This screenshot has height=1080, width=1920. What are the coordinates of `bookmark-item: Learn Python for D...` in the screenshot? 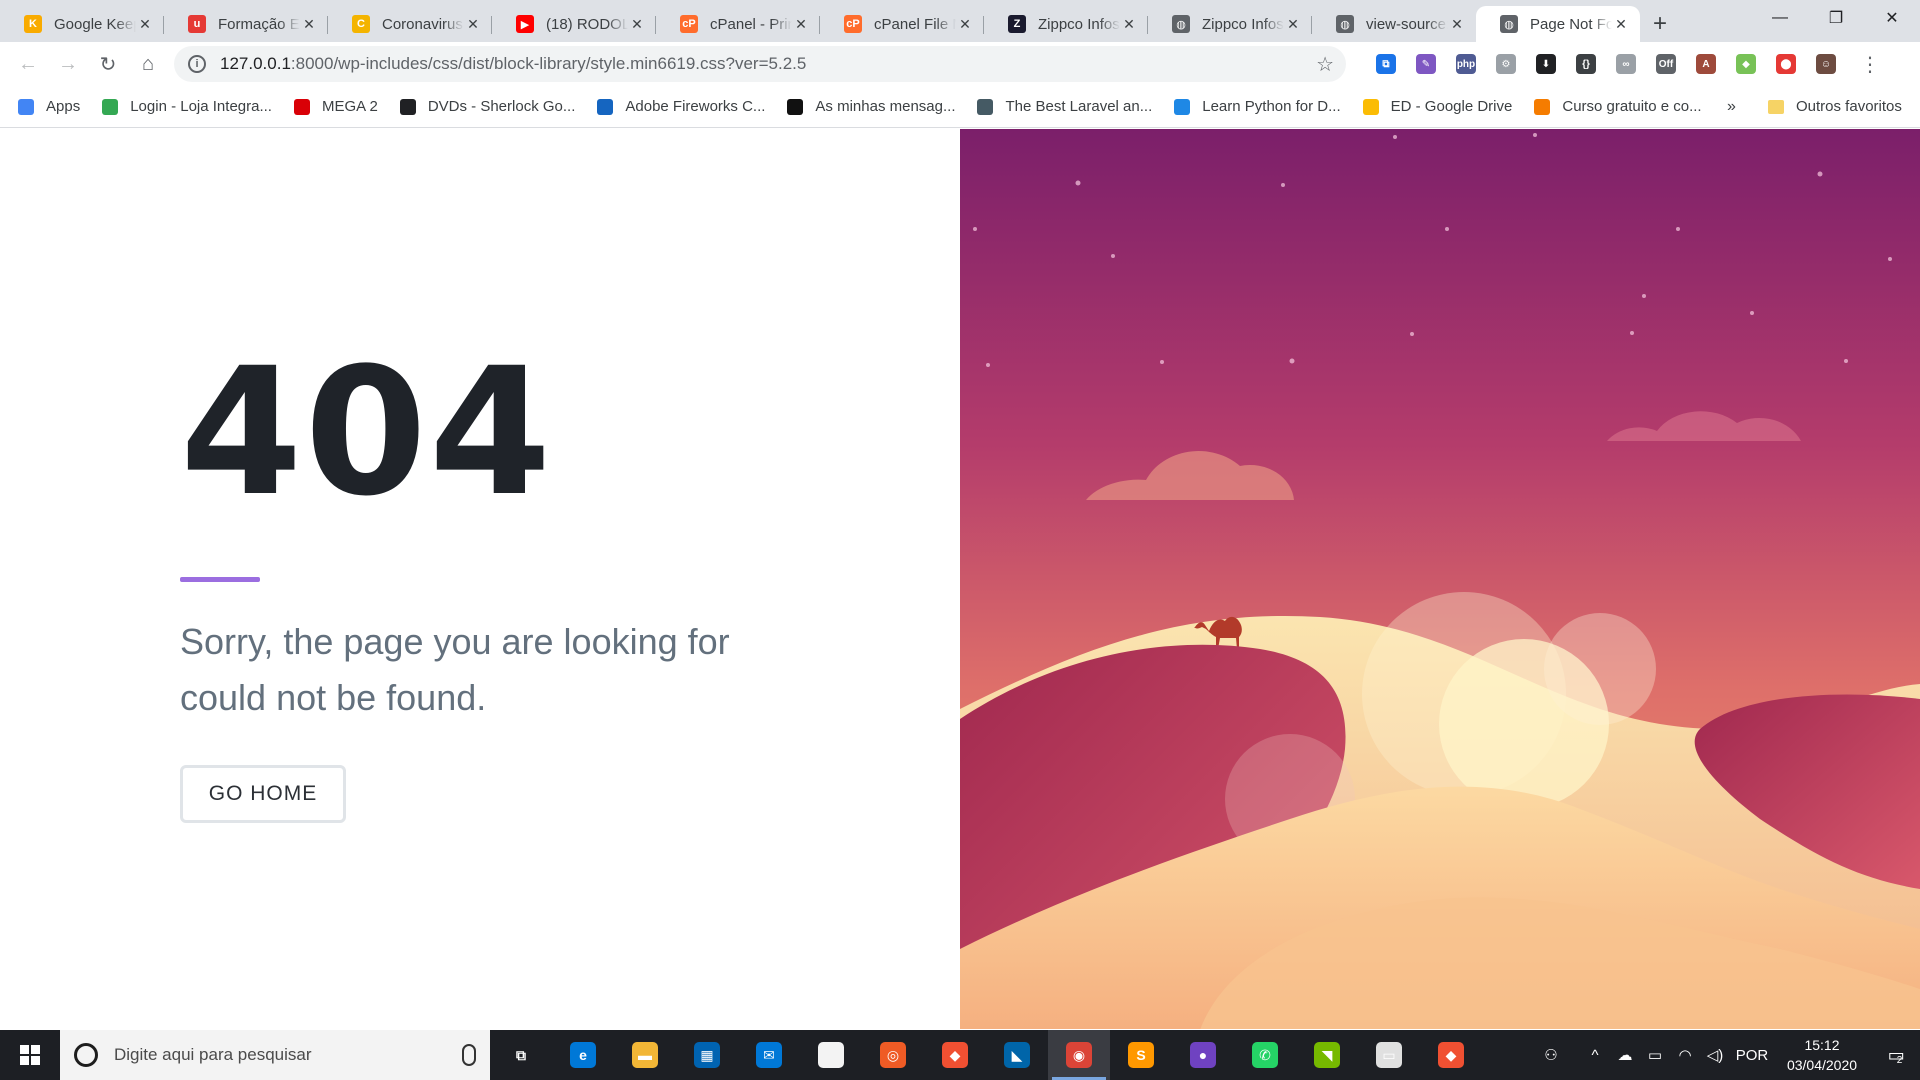 It's located at (1257, 106).